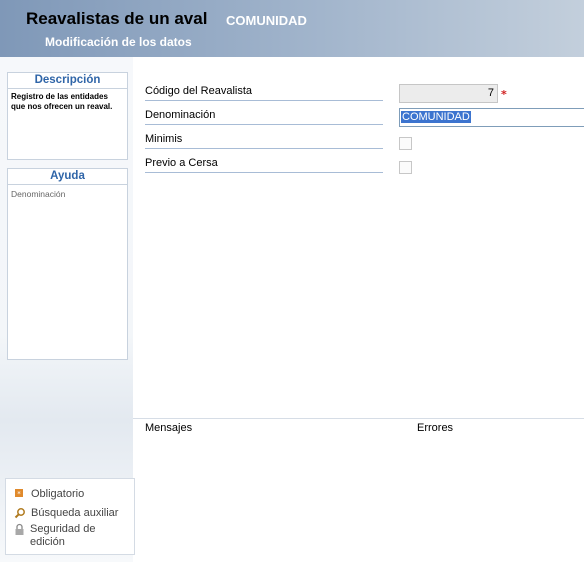 The width and height of the screenshot is (584, 562). What do you see at coordinates (38, 194) in the screenshot?
I see `help-text: Denominación` at bounding box center [38, 194].